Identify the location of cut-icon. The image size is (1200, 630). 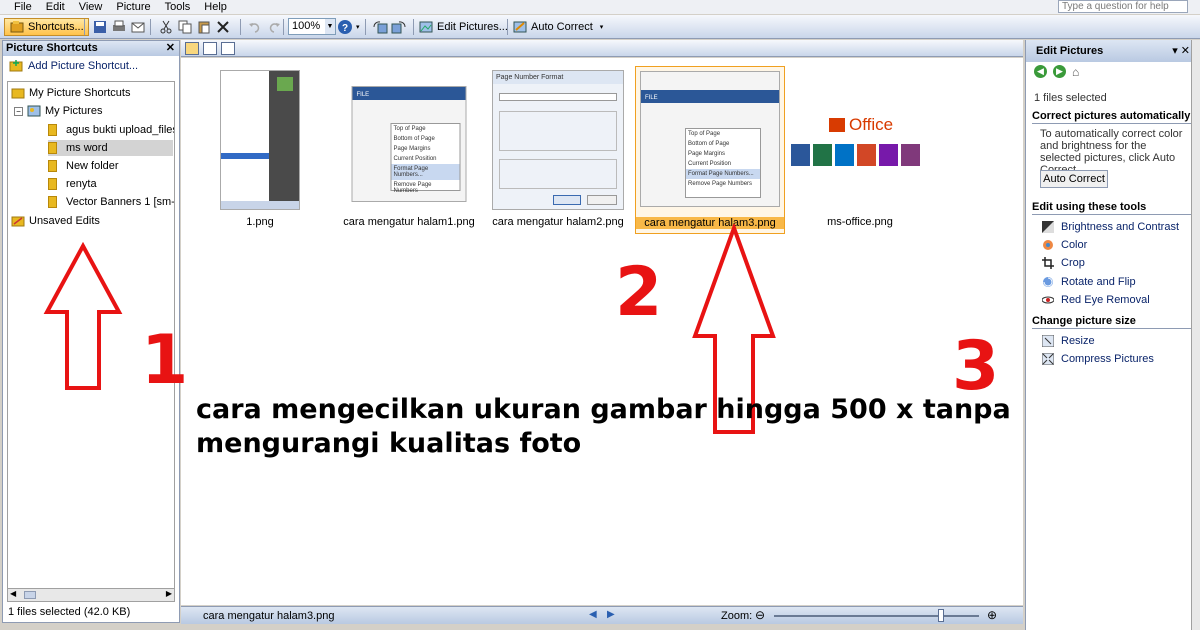
(166, 27).